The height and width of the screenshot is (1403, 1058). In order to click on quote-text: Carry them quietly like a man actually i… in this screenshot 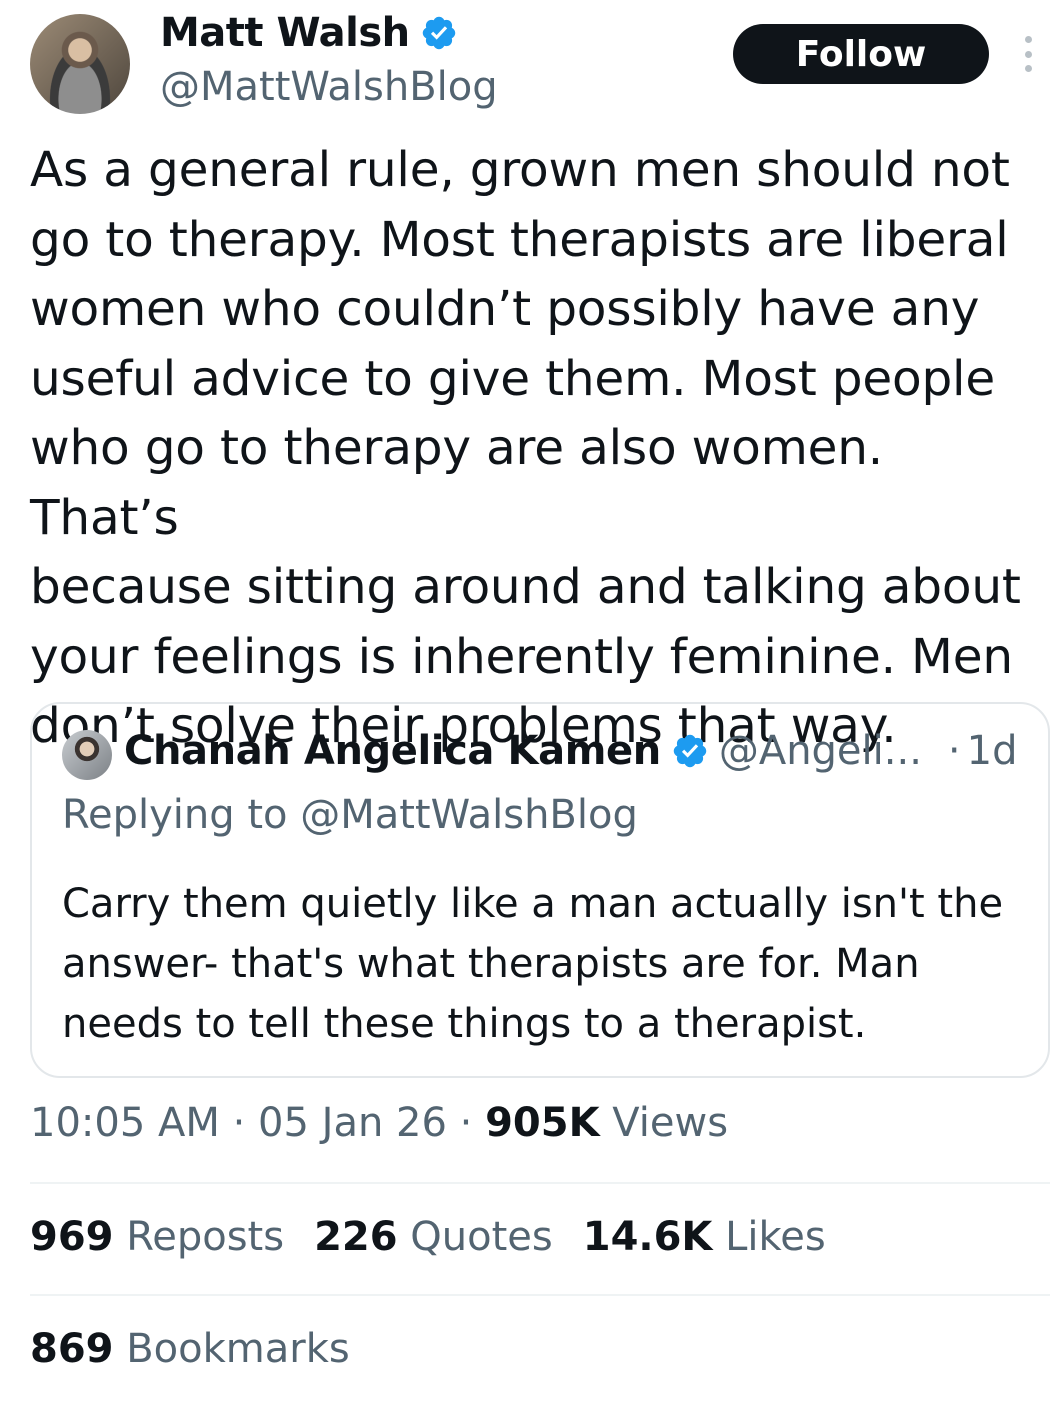, I will do `click(533, 964)`.